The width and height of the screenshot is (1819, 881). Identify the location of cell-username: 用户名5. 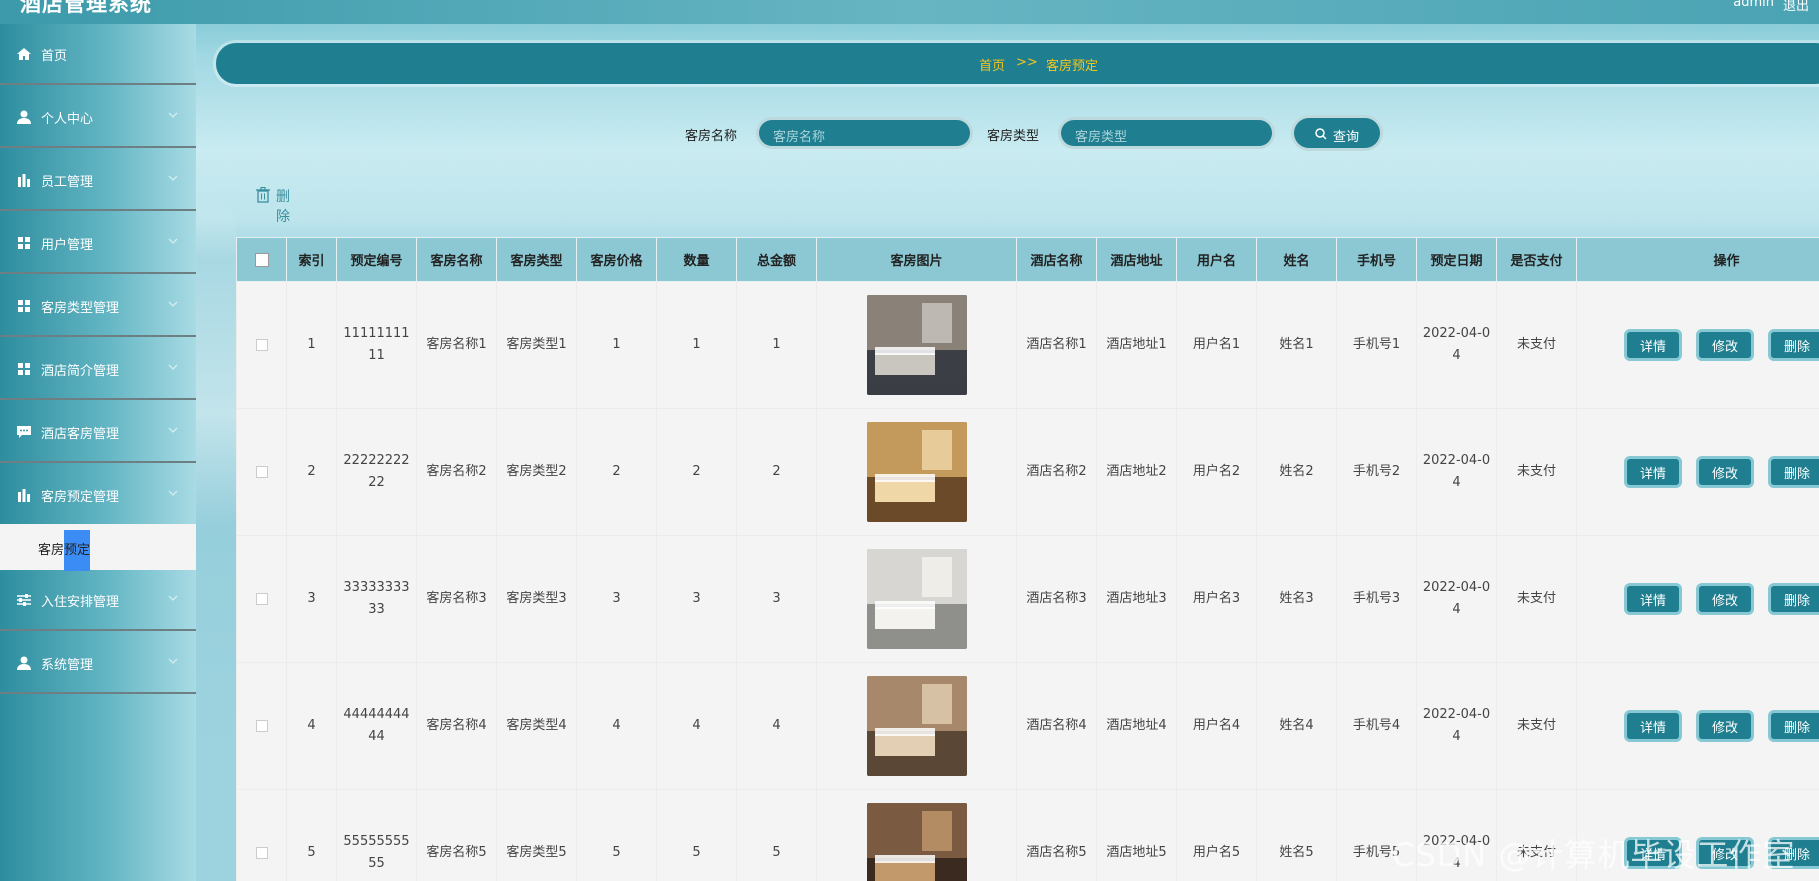
(1216, 835).